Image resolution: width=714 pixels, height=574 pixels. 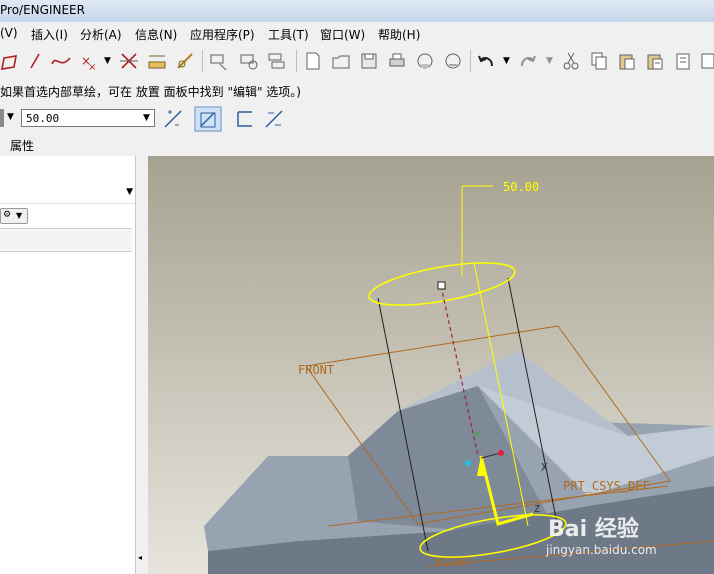 I want to click on menu-window: 窗口(W), so click(x=342, y=34).